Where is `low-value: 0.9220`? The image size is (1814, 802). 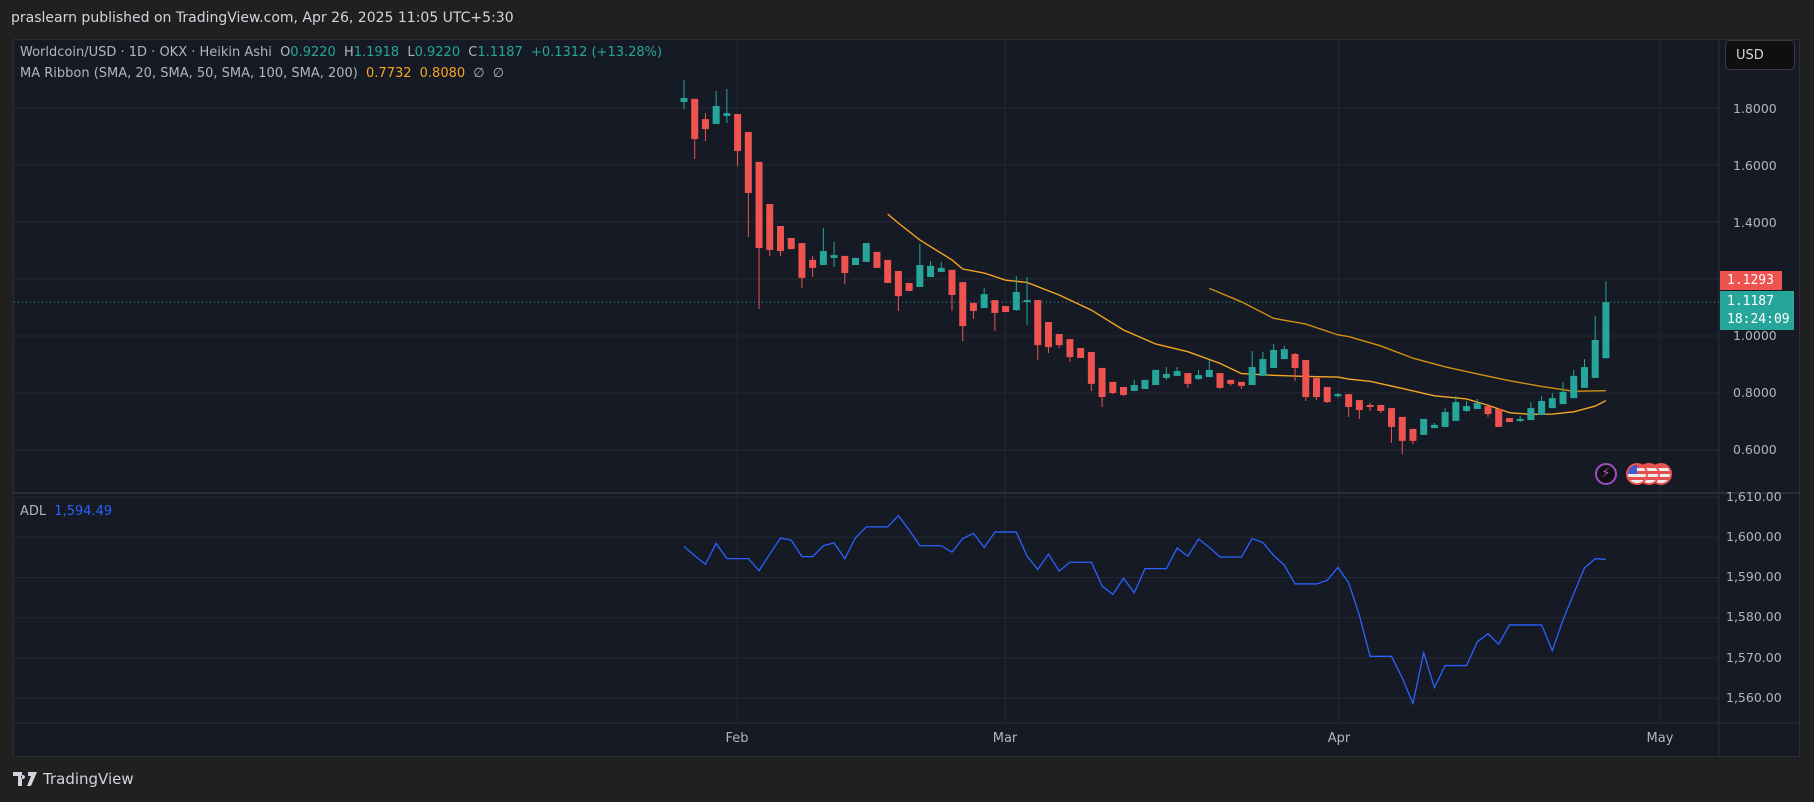
low-value: 0.9220 is located at coordinates (437, 52).